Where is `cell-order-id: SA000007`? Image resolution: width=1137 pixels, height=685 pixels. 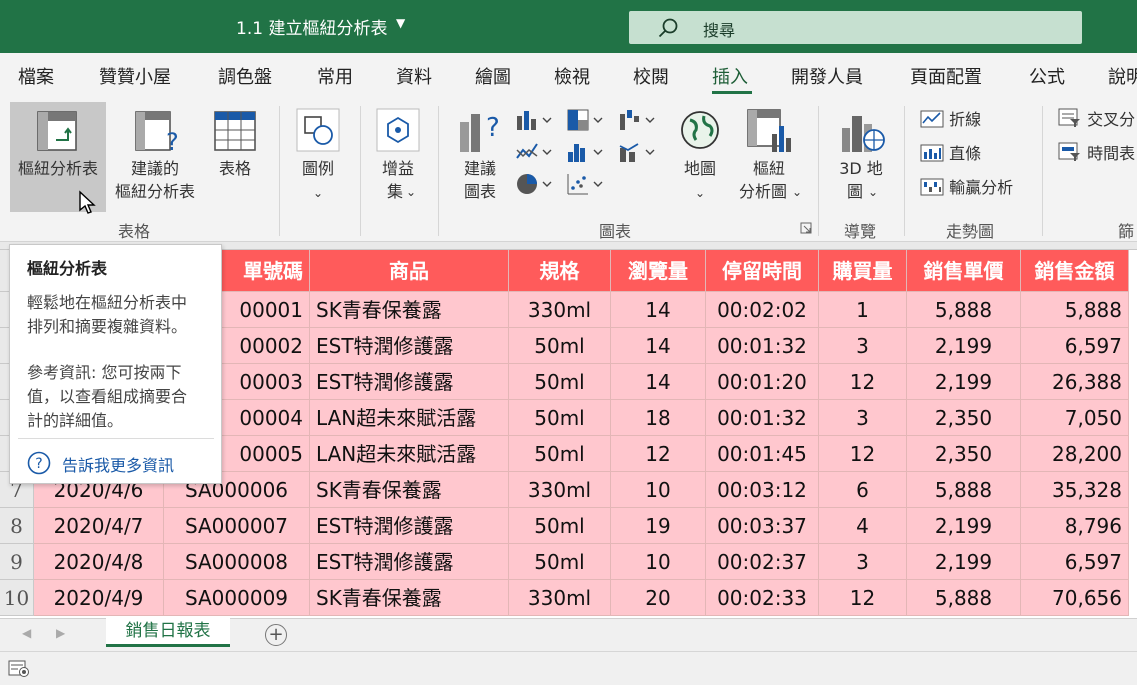
cell-order-id: SA000007 is located at coordinates (237, 526).